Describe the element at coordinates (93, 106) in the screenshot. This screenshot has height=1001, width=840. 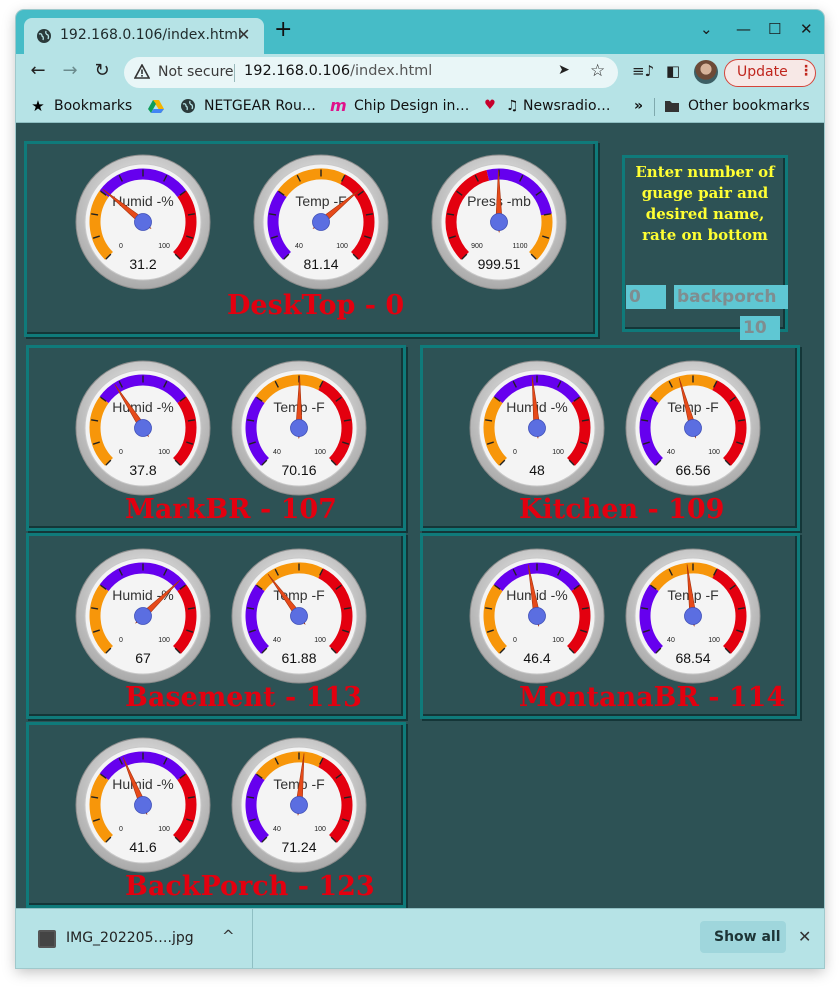
I see `bookmark-bookmarks: Bookmarks` at that location.